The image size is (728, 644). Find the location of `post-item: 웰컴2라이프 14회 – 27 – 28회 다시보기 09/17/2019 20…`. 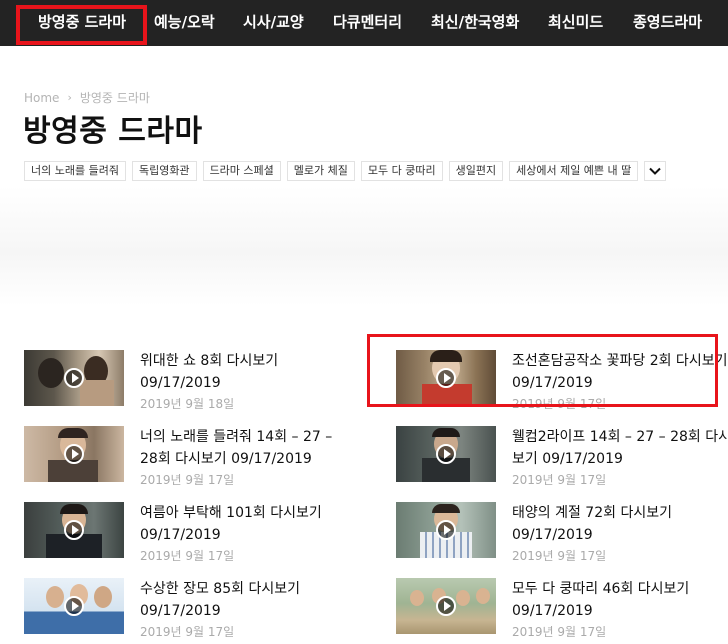

post-item: 웰컴2라이프 14회 – 27 – 28회 다시보기 09/17/2019 20… is located at coordinates (562, 460).